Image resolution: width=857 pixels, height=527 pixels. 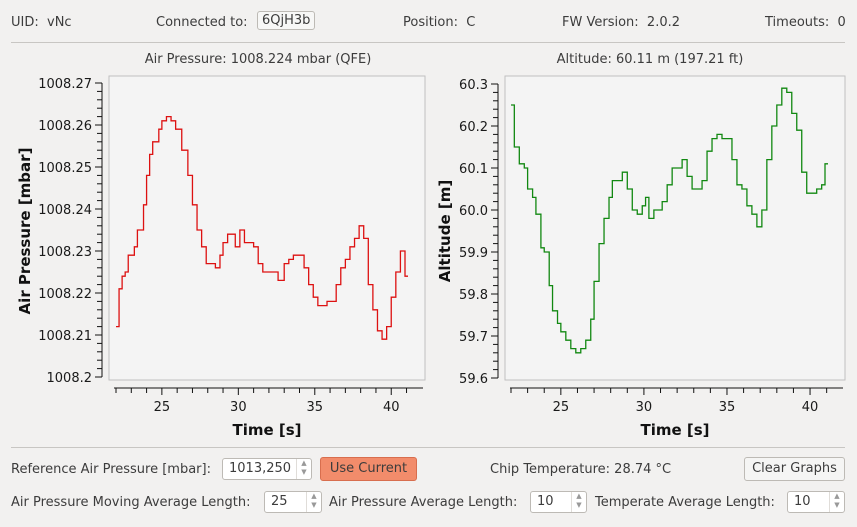 I want to click on reference-pressure-value: 1013,250, so click(x=260, y=468).